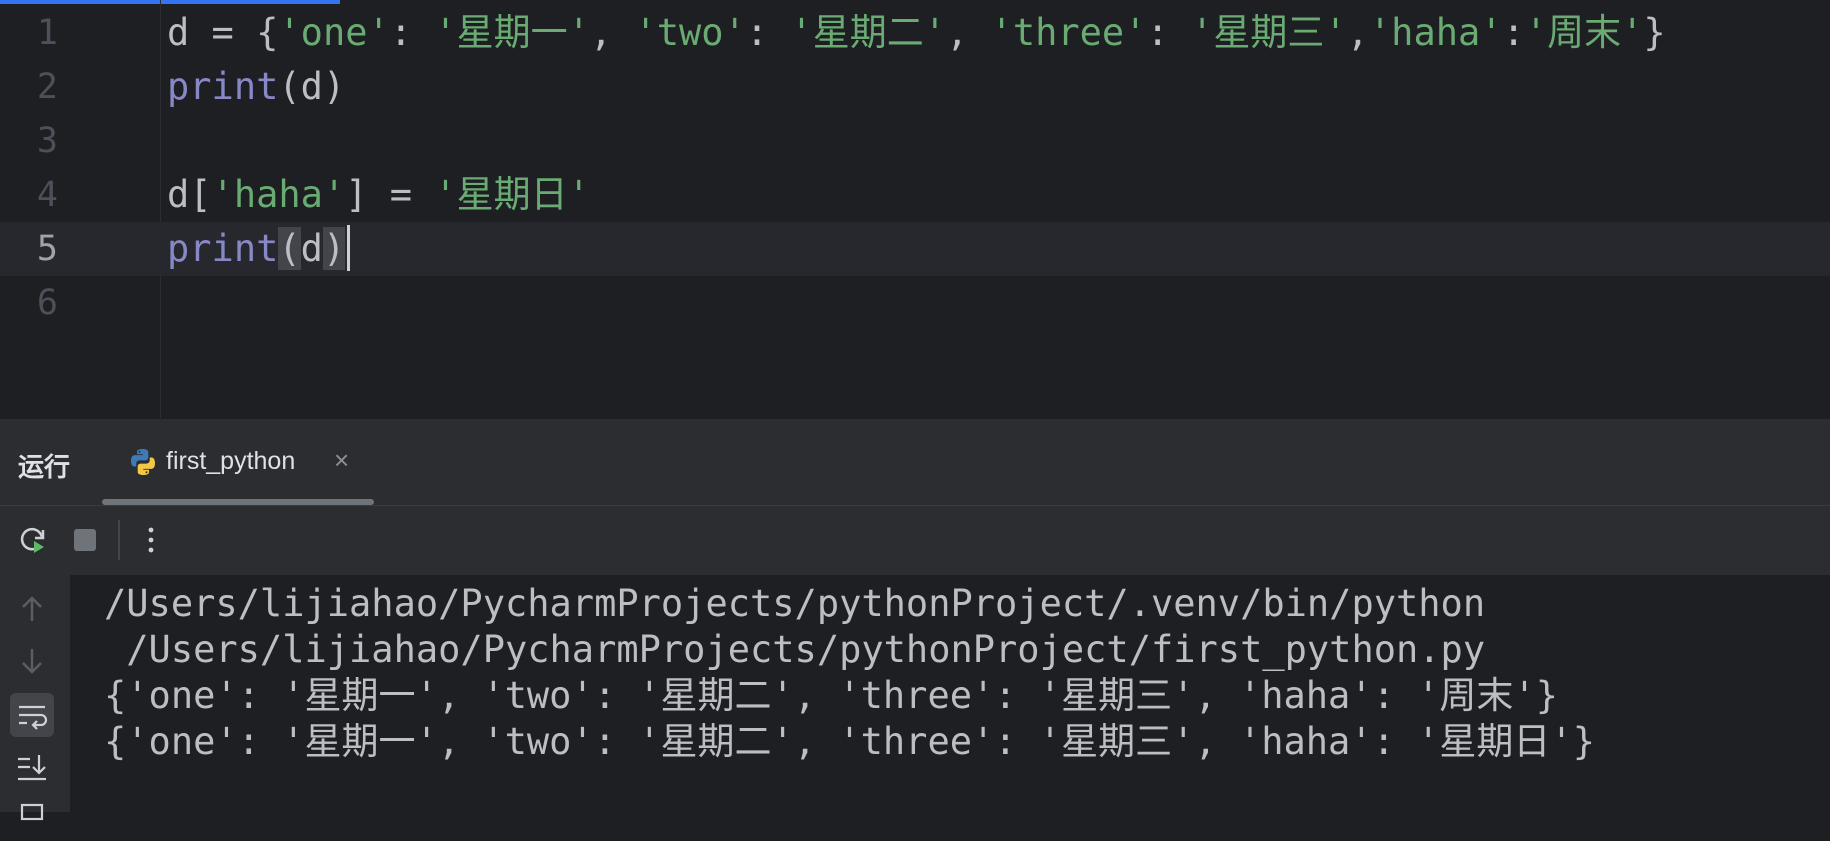 The width and height of the screenshot is (1830, 841). What do you see at coordinates (312, 86) in the screenshot?
I see `code-token: (d)` at bounding box center [312, 86].